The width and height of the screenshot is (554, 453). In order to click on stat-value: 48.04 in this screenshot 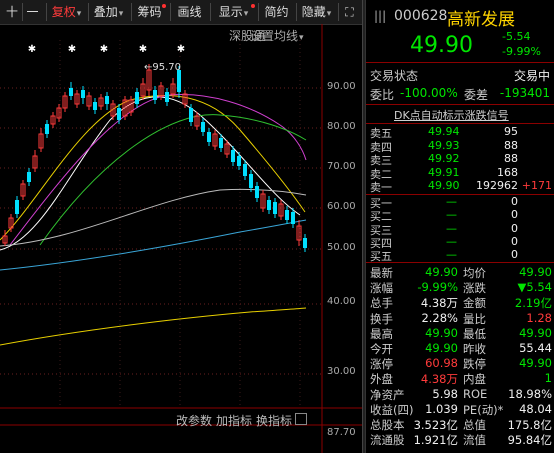, I will do `click(535, 408)`.